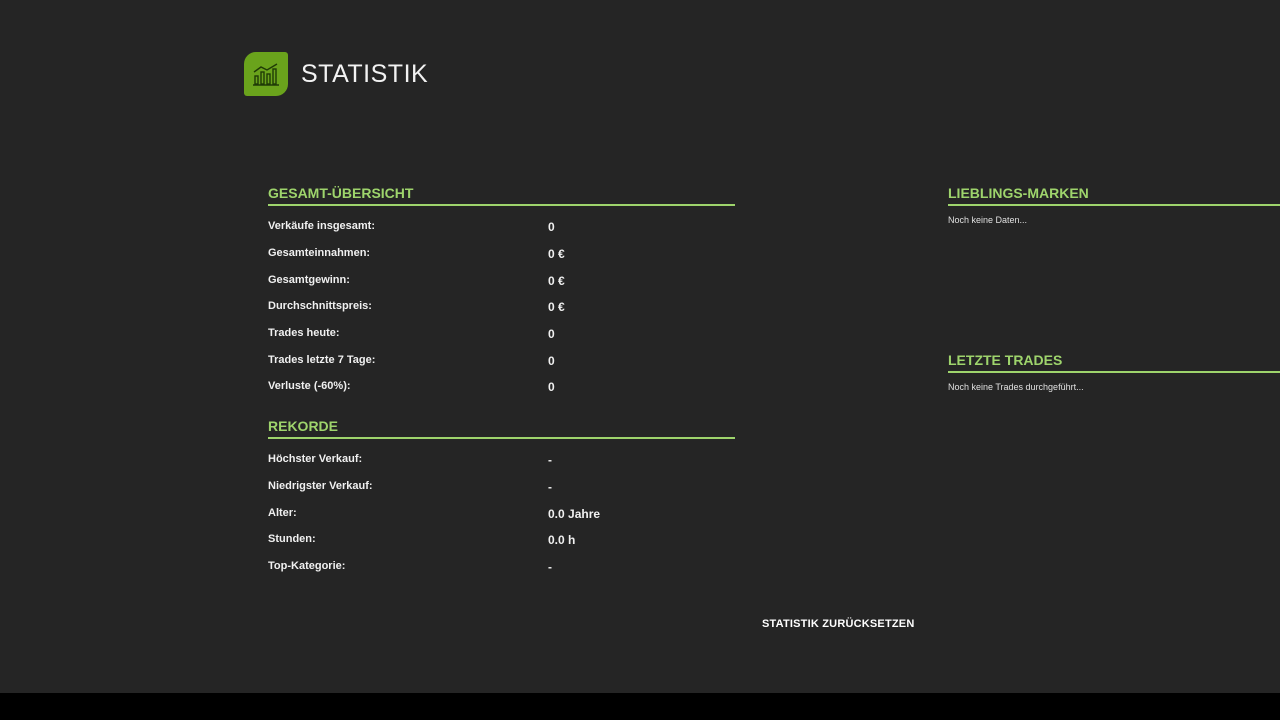 This screenshot has height=720, width=1280. Describe the element at coordinates (319, 253) in the screenshot. I see `stat-label: Gesamteinnahmen:` at that location.